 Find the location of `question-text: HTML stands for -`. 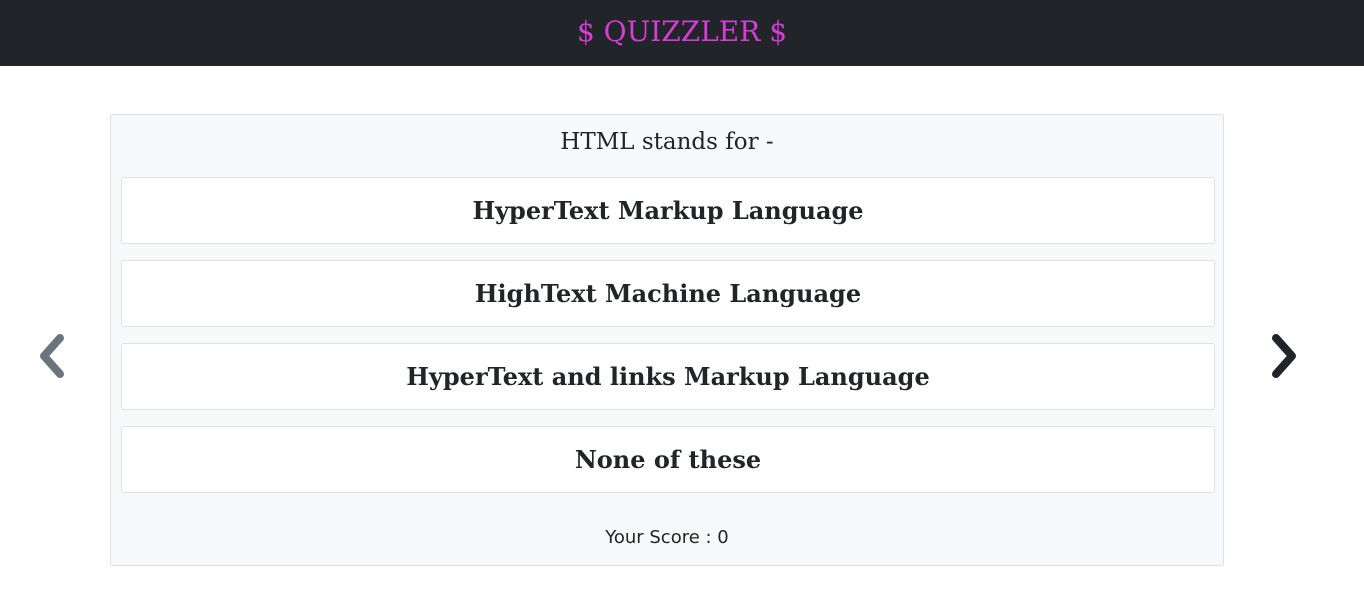

question-text: HTML stands for - is located at coordinates (667, 142).